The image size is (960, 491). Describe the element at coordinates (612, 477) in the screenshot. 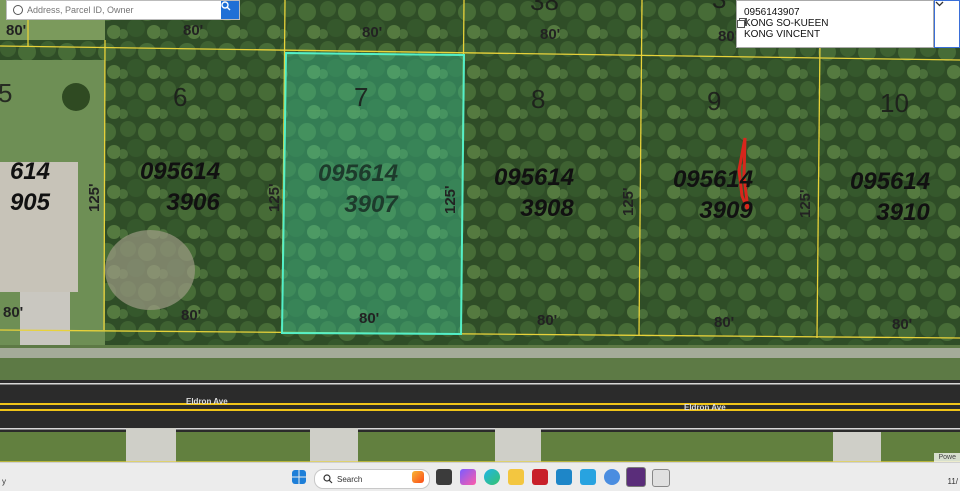

I see `chrome-icon` at that location.